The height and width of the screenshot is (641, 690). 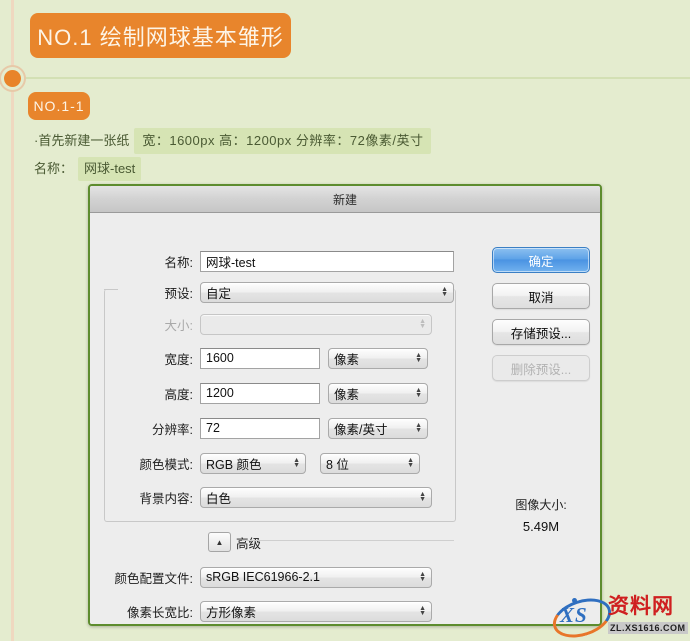 What do you see at coordinates (160, 35) in the screenshot?
I see `section-heading-badge: NO.1 绘制网球基本雏形` at bounding box center [160, 35].